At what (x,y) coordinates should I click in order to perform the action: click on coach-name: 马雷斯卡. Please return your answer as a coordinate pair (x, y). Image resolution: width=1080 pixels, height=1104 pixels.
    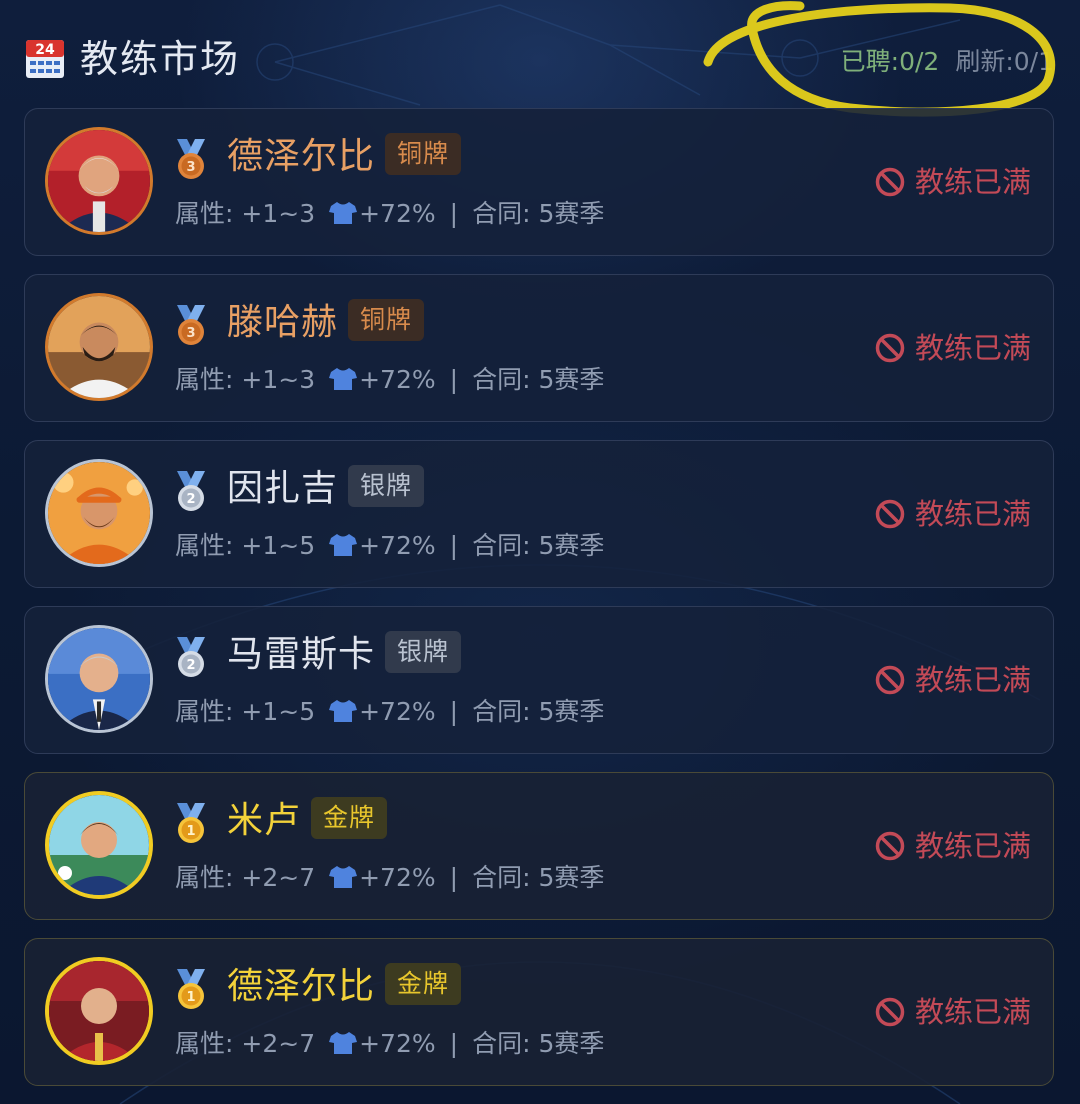
    Looking at the image, I should click on (301, 654).